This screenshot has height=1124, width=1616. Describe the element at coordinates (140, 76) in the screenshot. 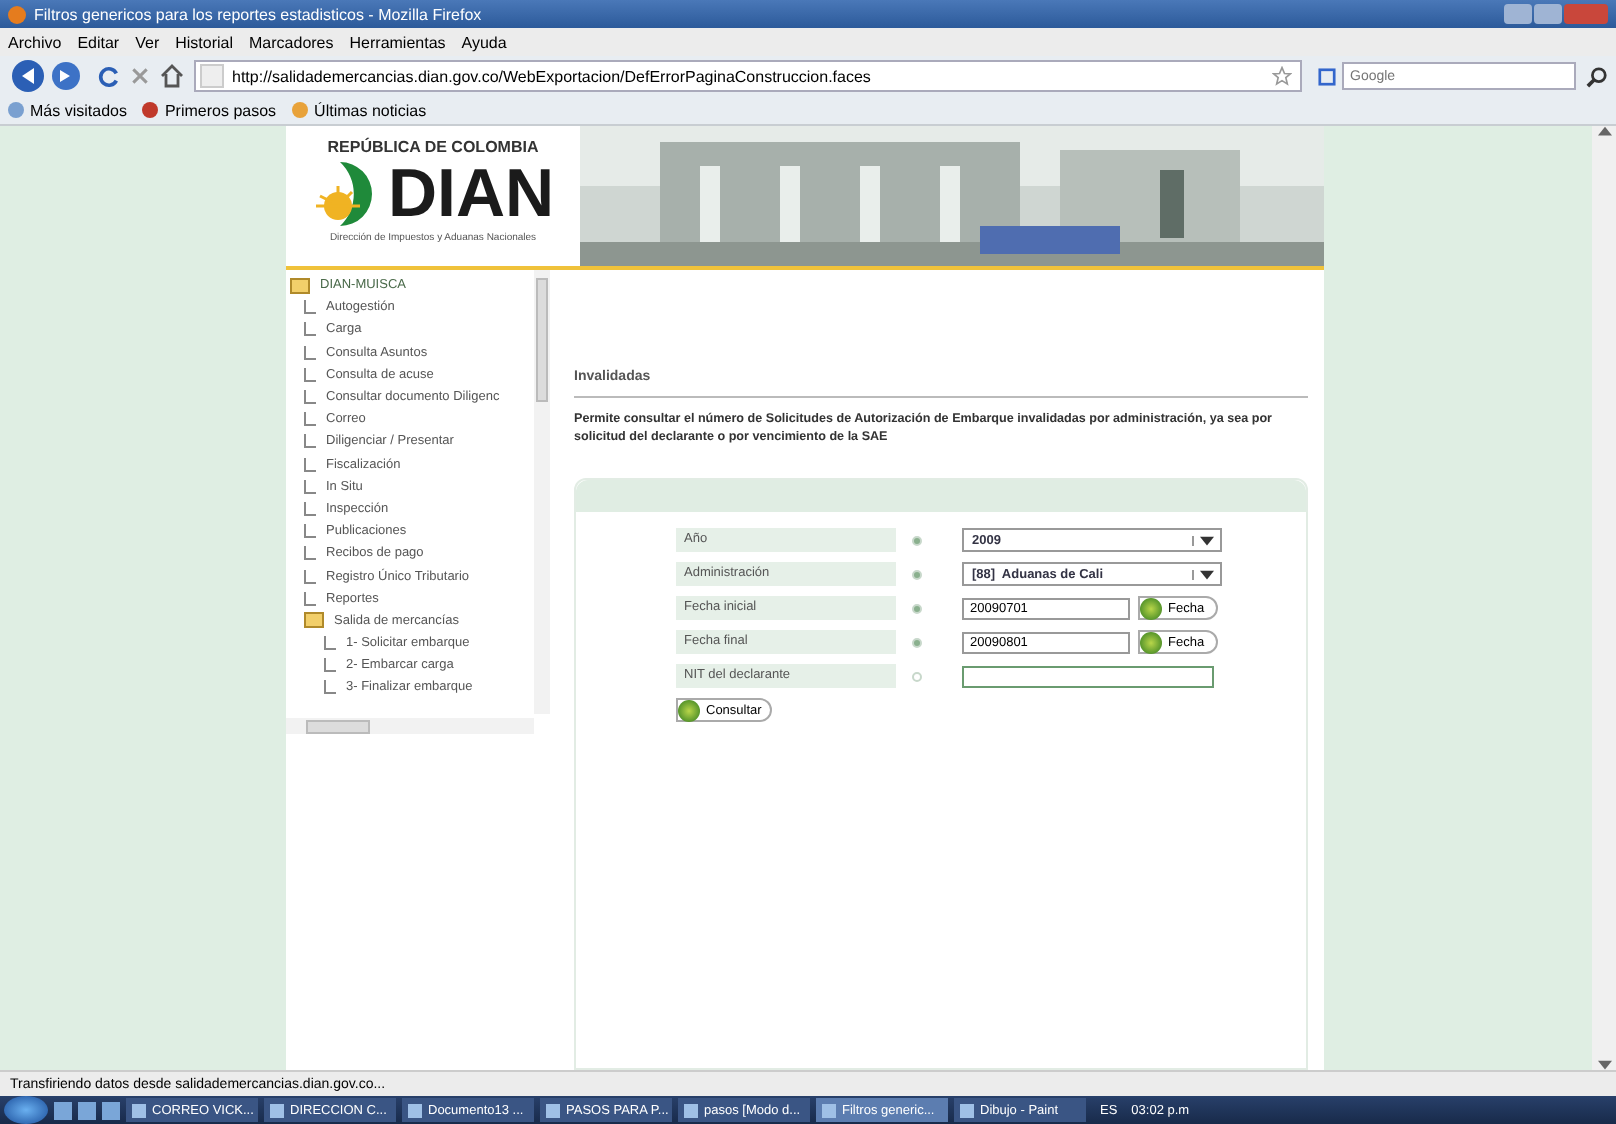

I see `stop-icon` at that location.